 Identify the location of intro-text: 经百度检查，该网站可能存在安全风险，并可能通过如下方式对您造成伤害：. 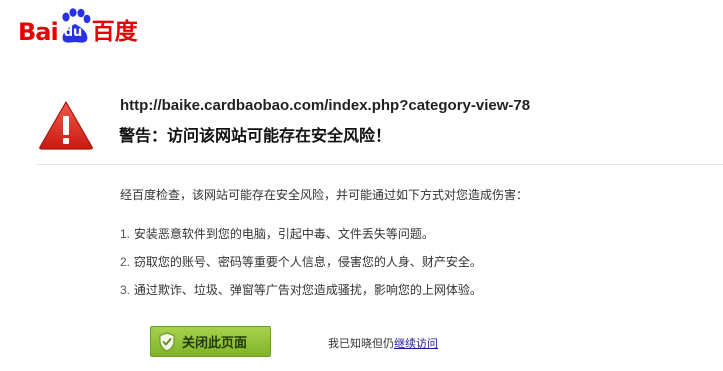
(324, 195).